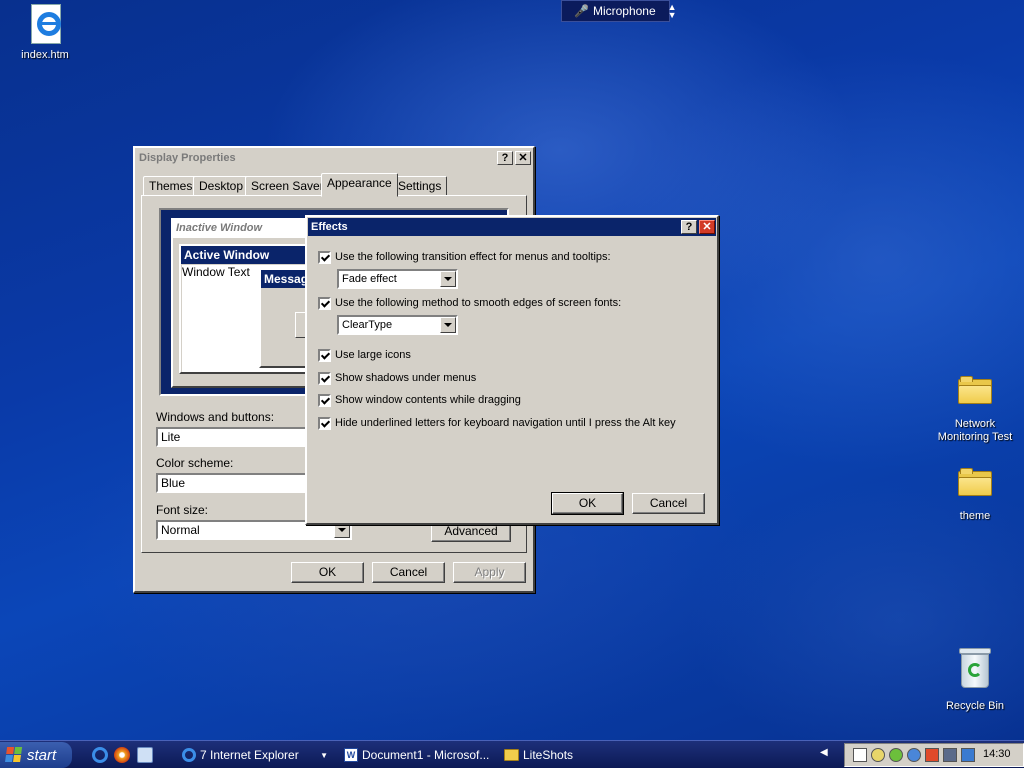  Describe the element at coordinates (512, 227) in the screenshot. I see `effects-titlebar: Effects ? ✕` at that location.